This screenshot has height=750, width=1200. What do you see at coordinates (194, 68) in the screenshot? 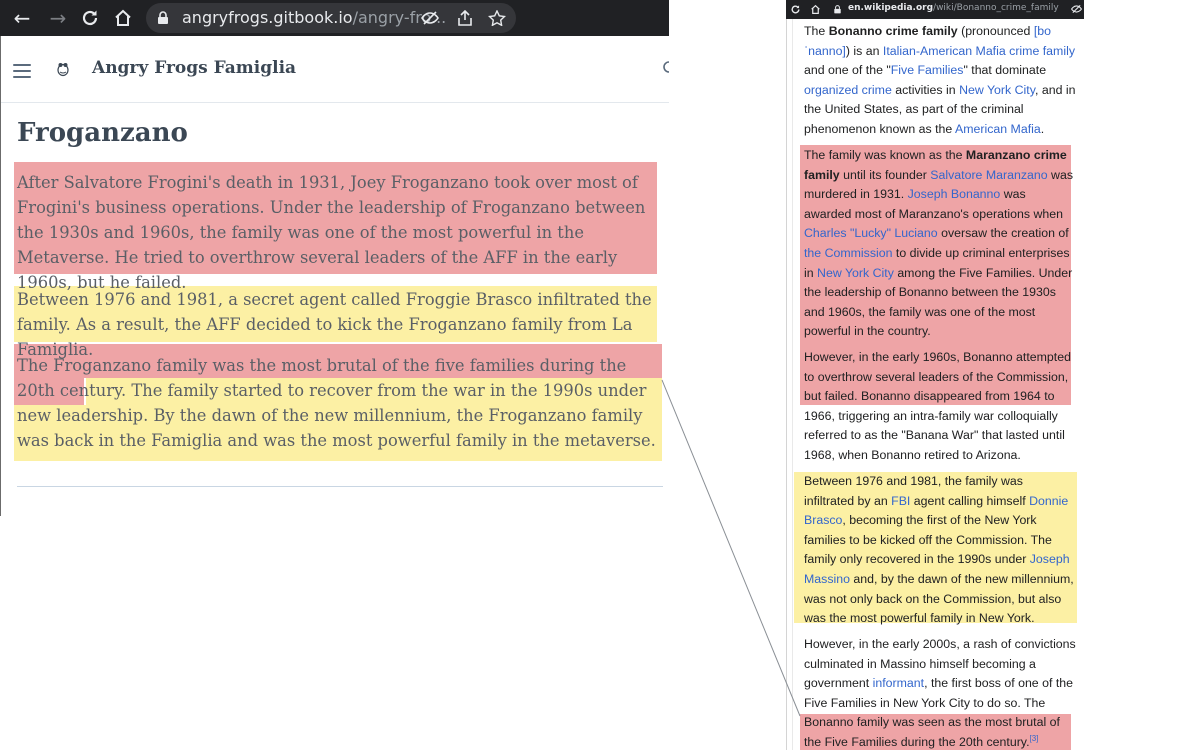
I see `site-title: Angry Frogs Famiglia` at bounding box center [194, 68].